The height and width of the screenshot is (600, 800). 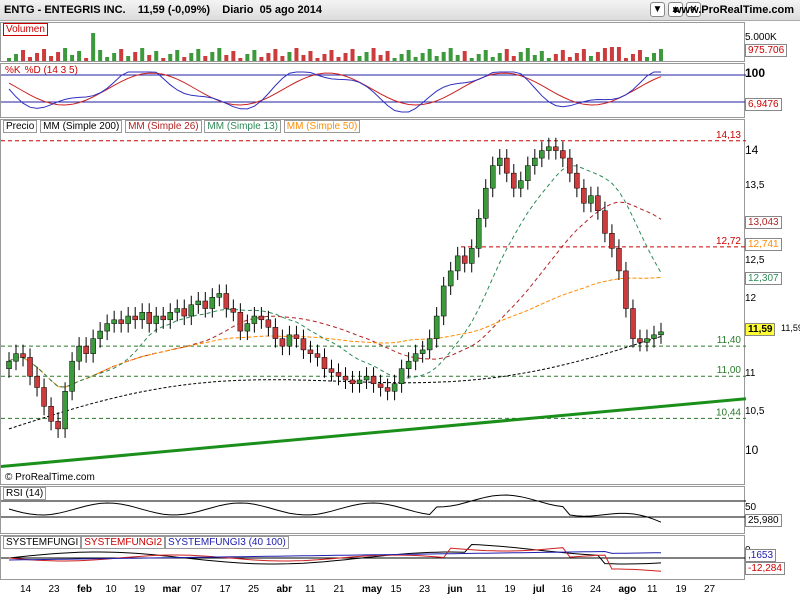 What do you see at coordinates (396, 589) in the screenshot?
I see `x-axis-label: 15` at bounding box center [396, 589].